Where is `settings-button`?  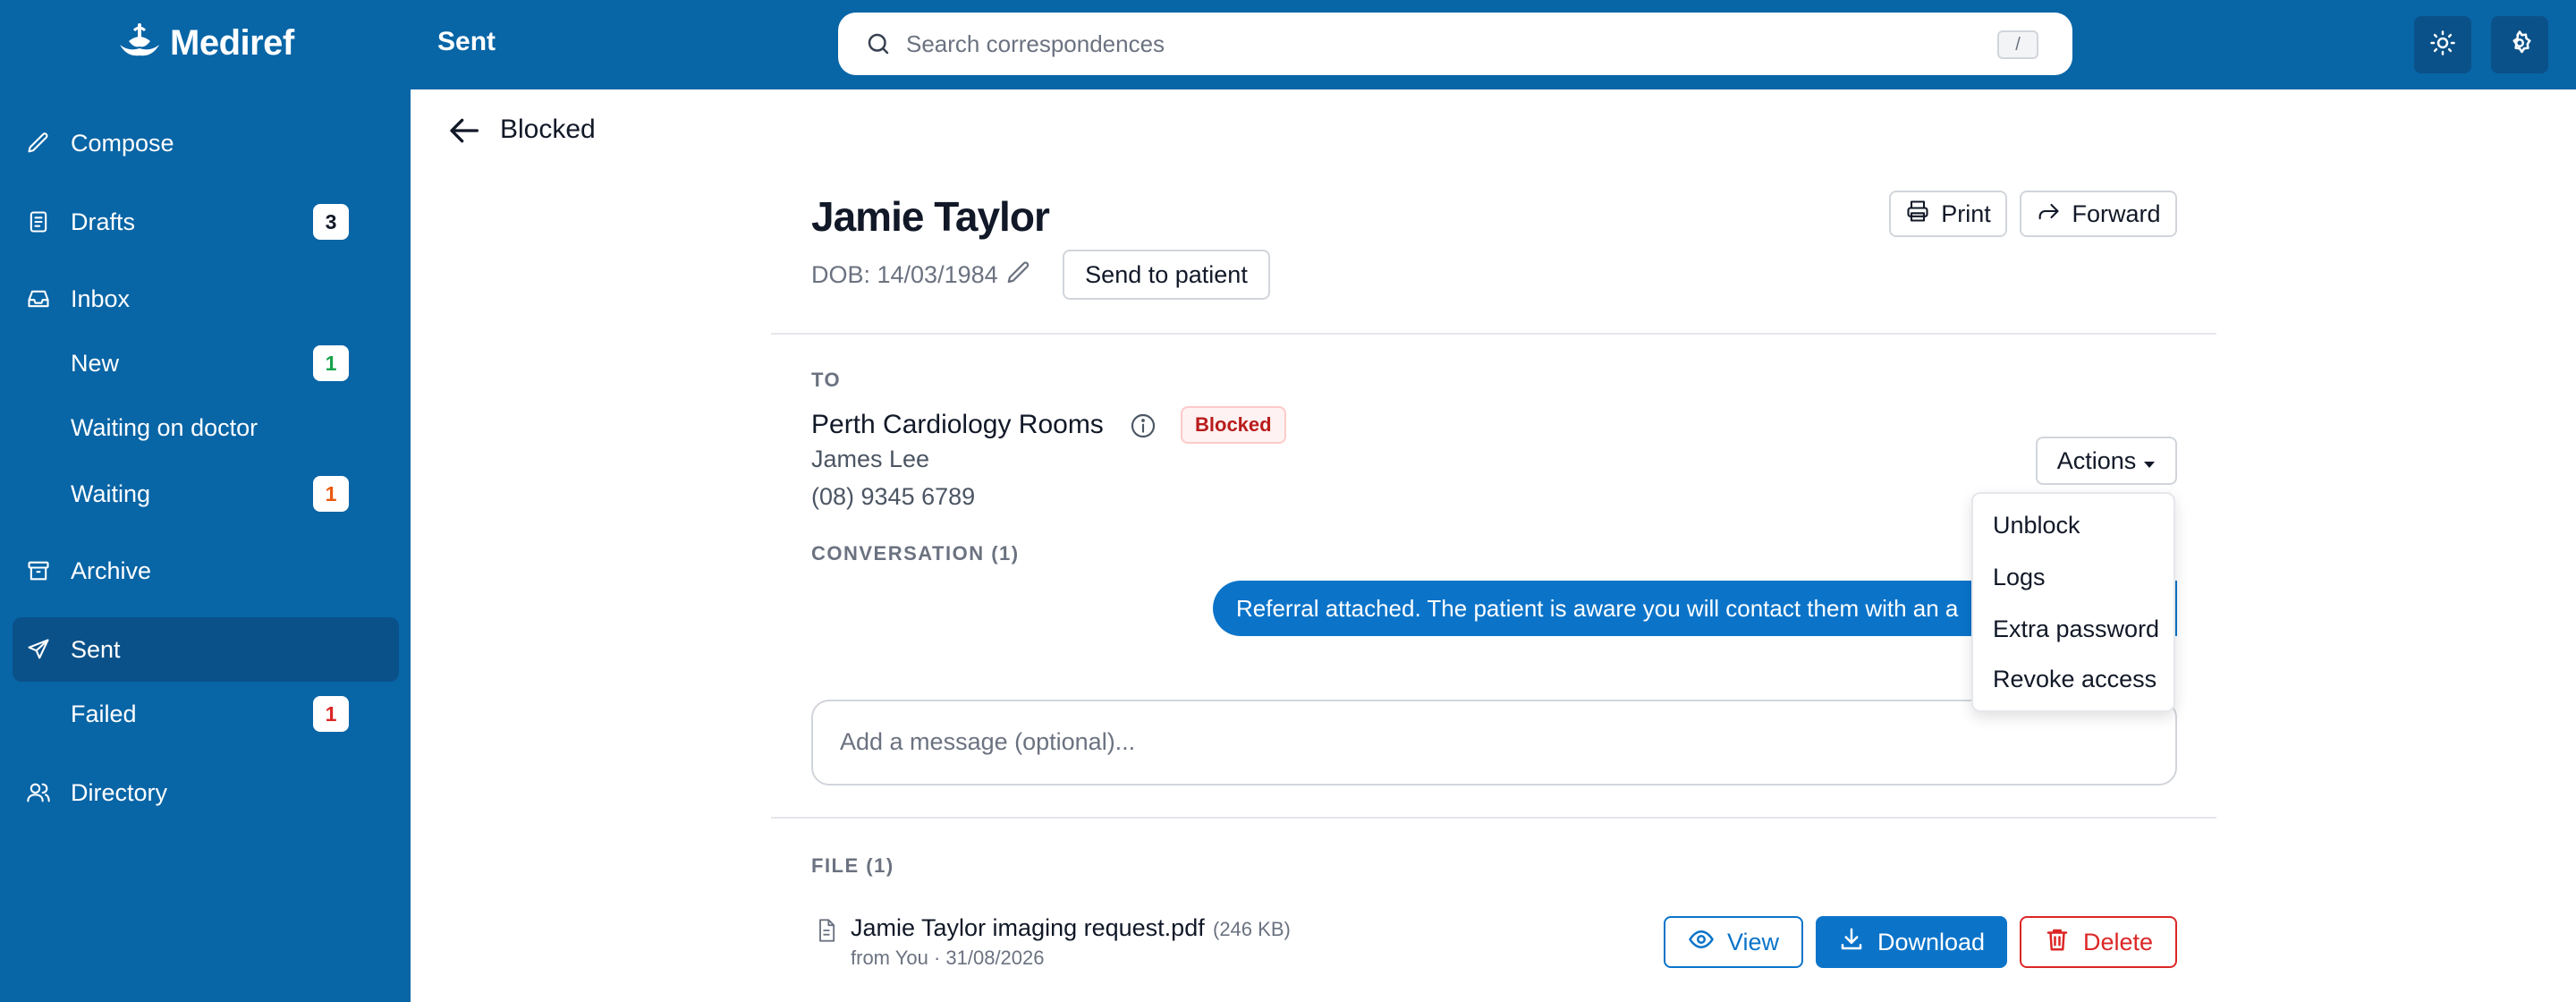 settings-button is located at coordinates (2519, 44).